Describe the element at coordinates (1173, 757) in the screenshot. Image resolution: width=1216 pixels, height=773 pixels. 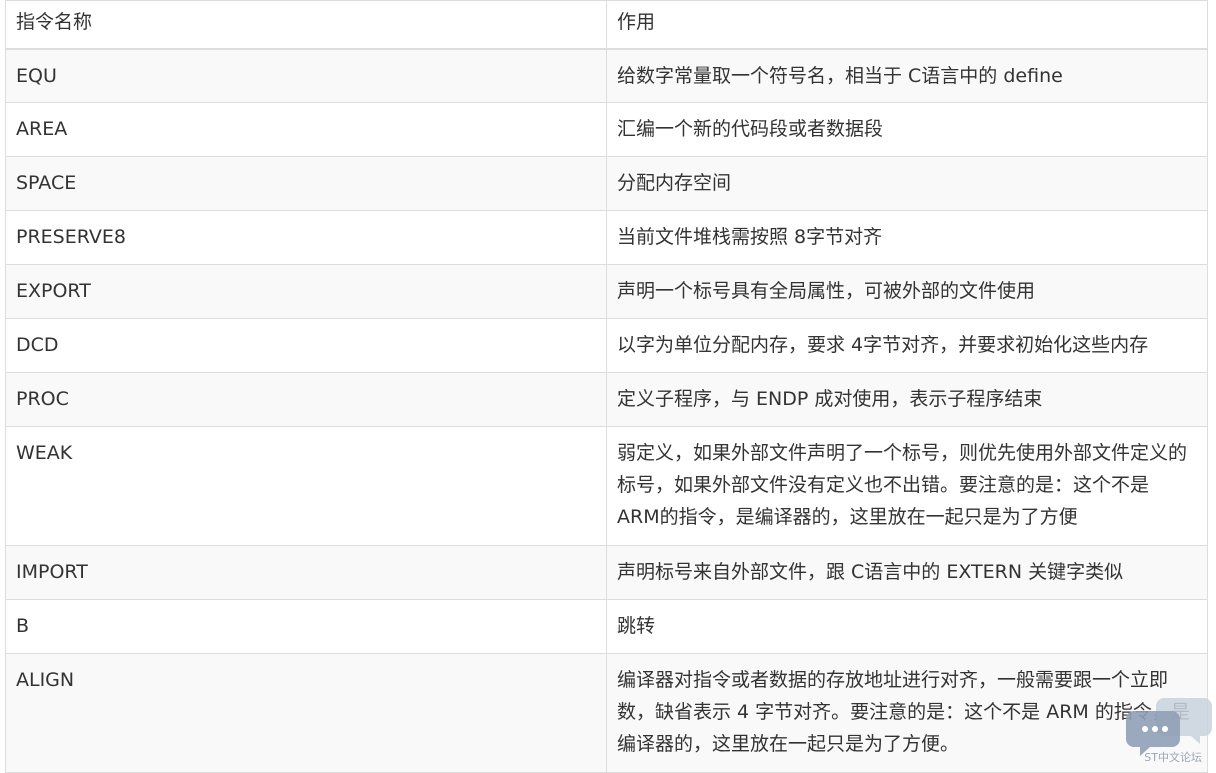
I see `watermark-text: ST中文论坛` at that location.